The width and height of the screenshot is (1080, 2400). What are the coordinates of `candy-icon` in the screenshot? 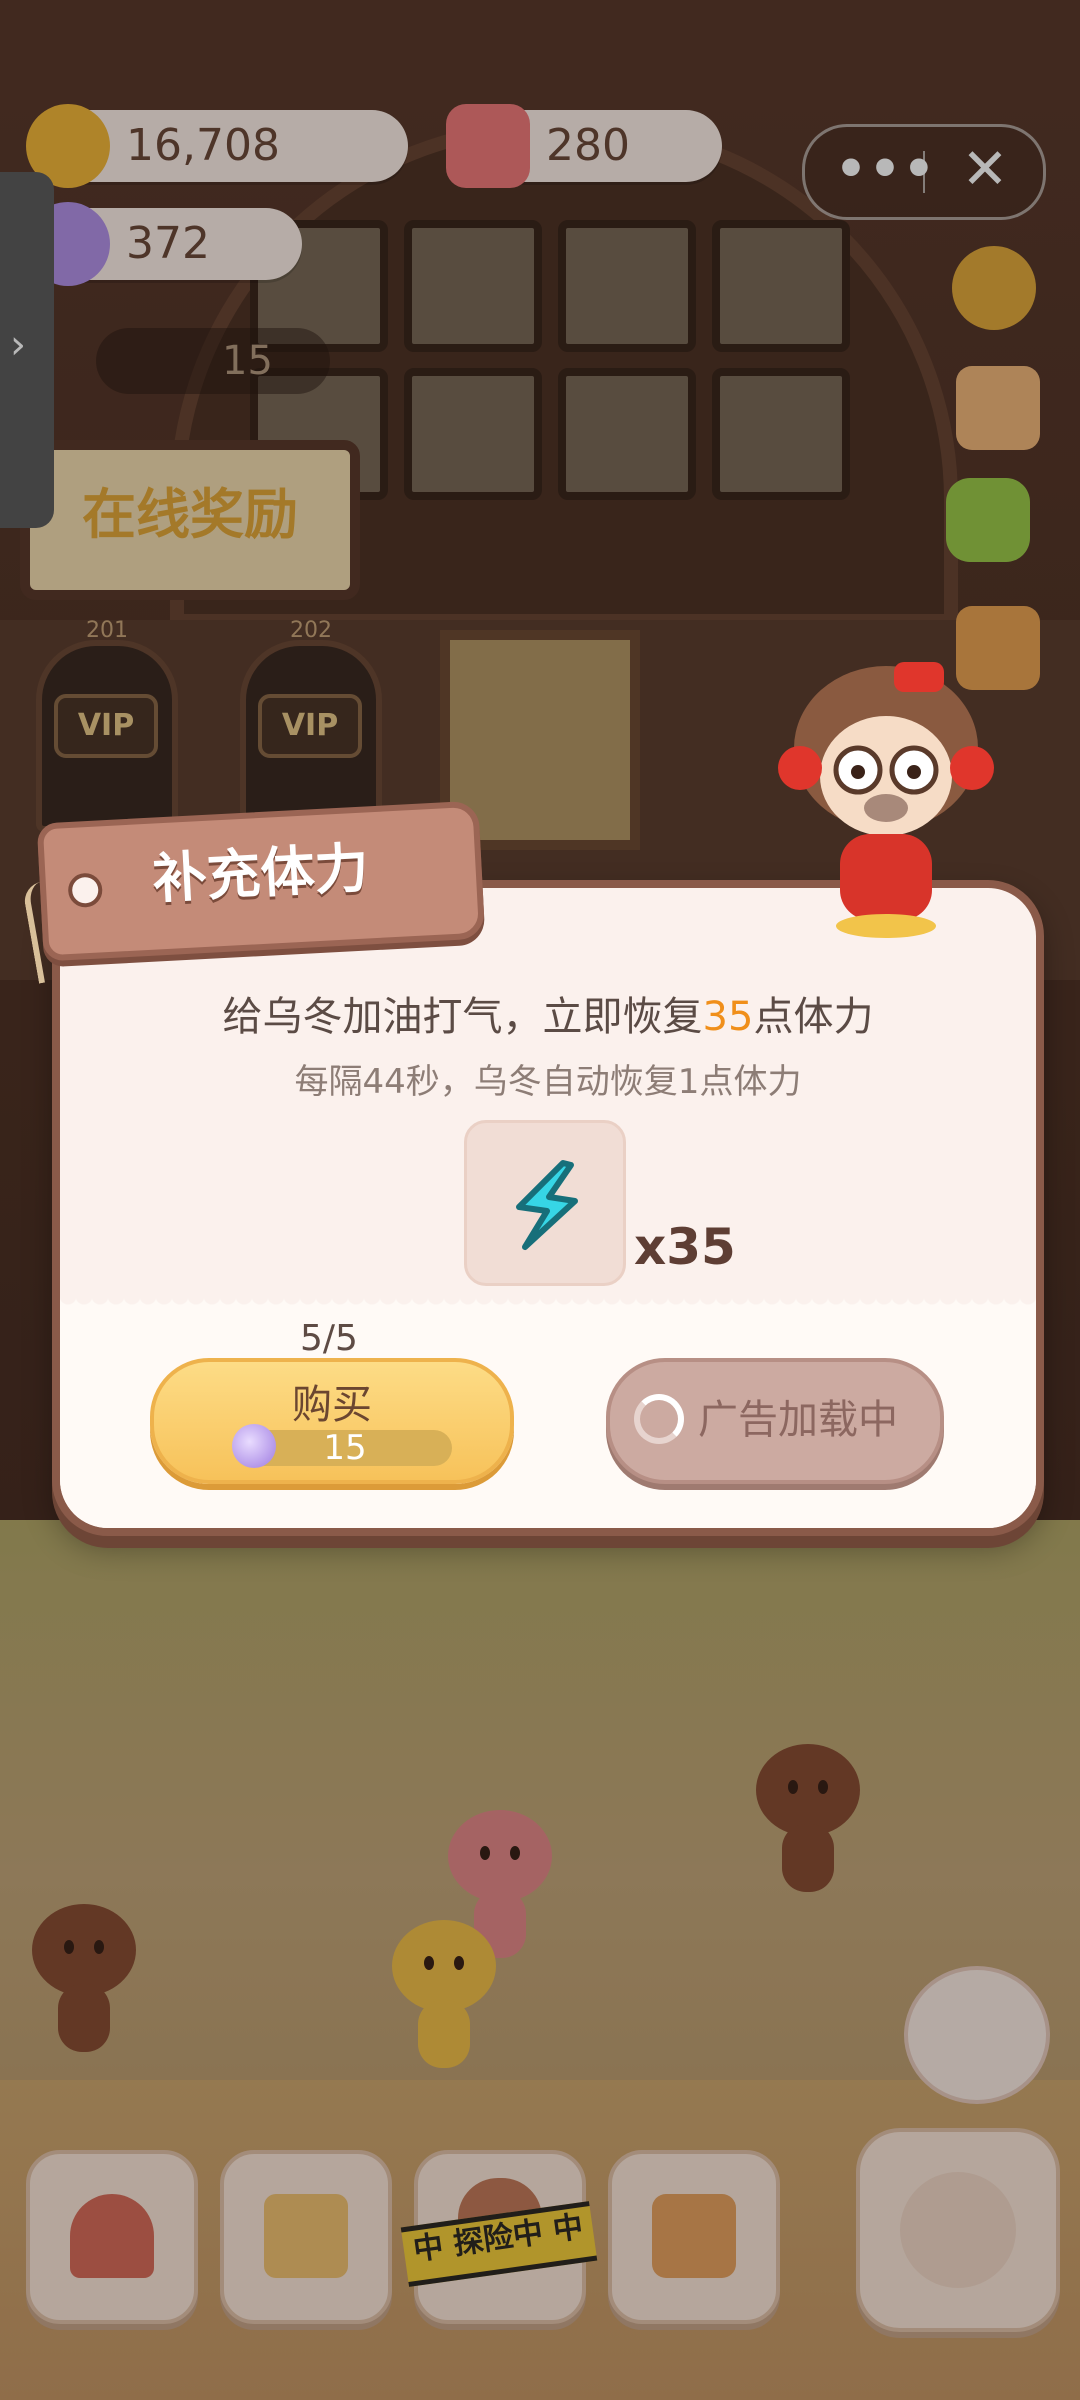 It's located at (254, 1446).